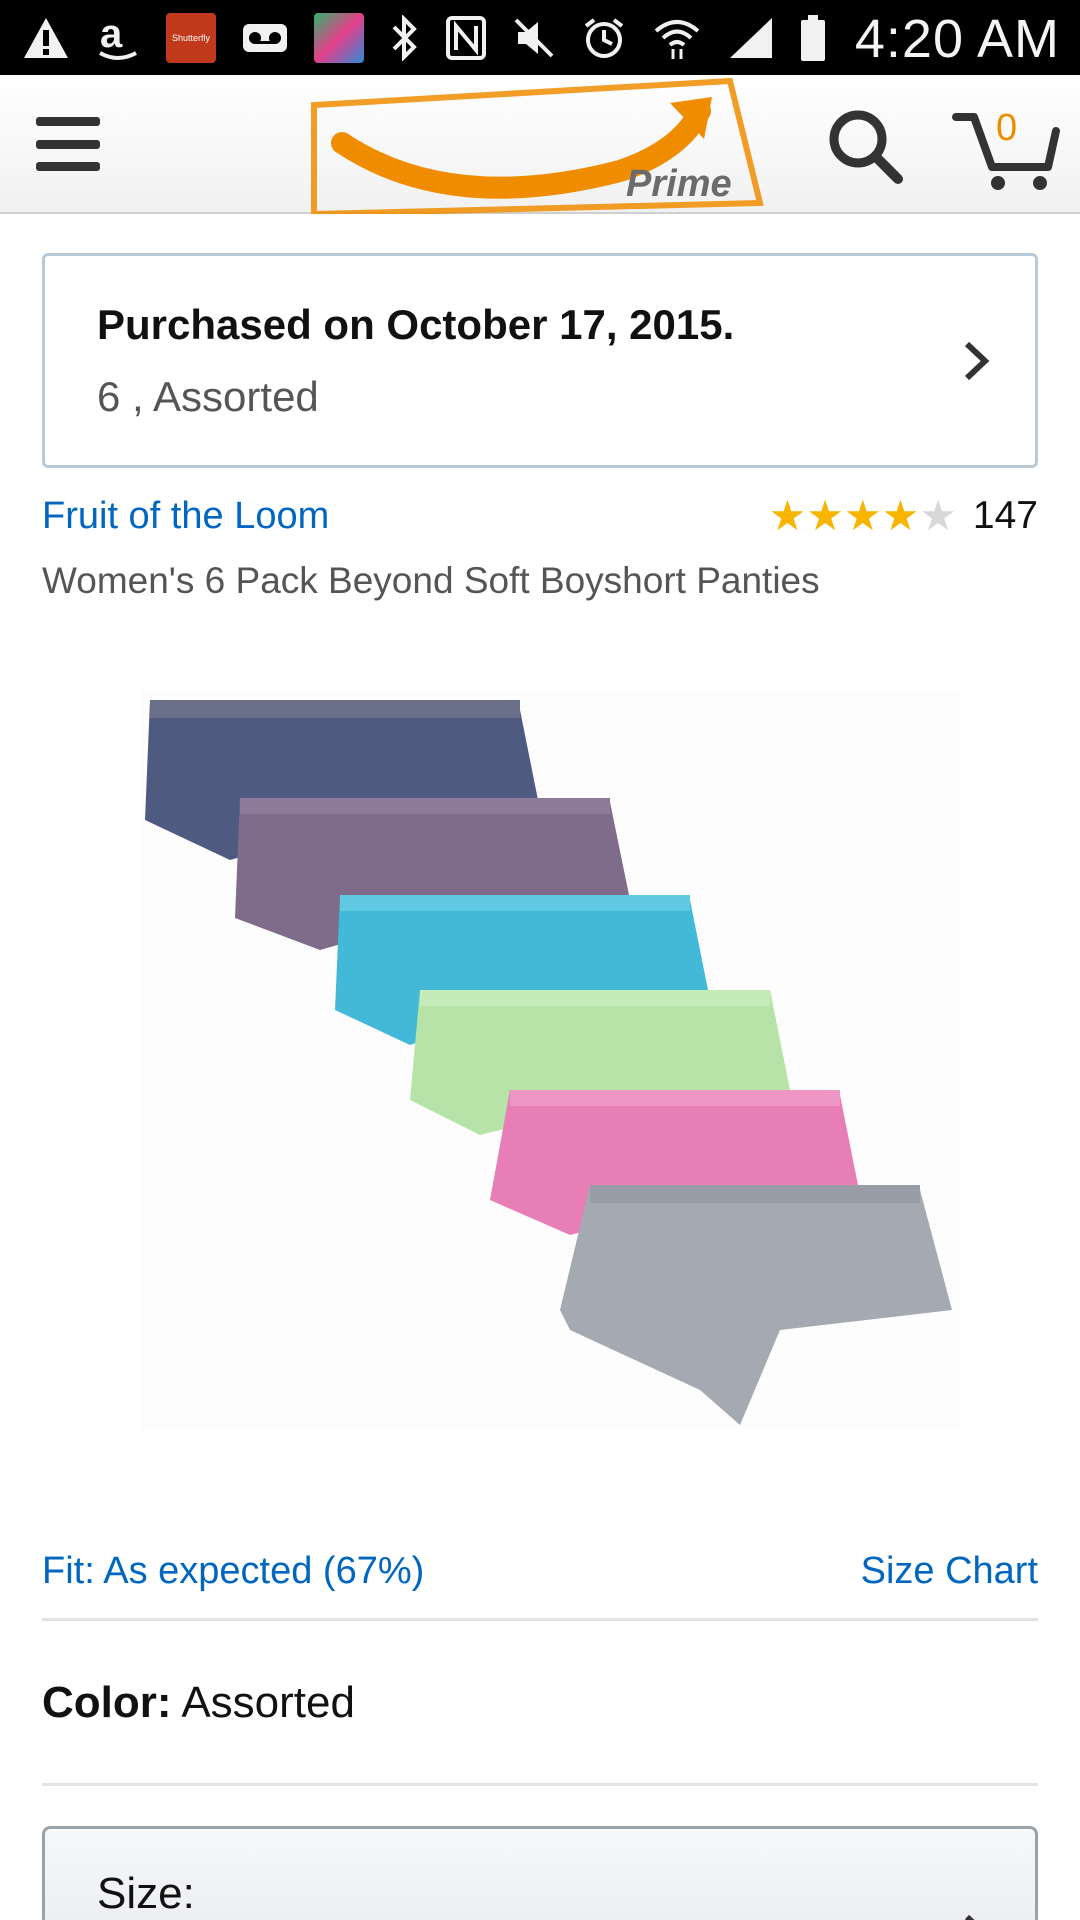 The height and width of the screenshot is (1920, 1080). I want to click on status-icons: a Shutterfly, so click(413, 37).